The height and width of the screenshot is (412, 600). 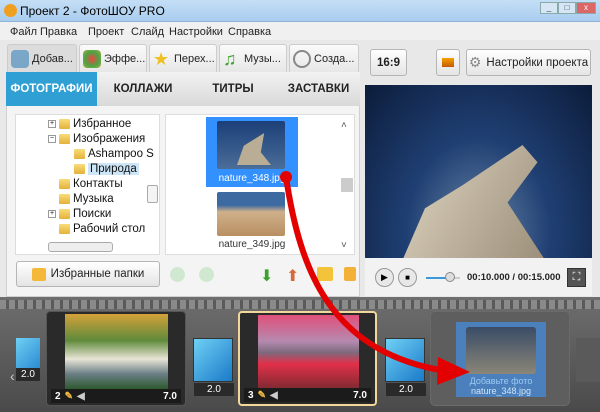 I want to click on time-display: 00:10.000 / 00:15.000, so click(x=514, y=277).